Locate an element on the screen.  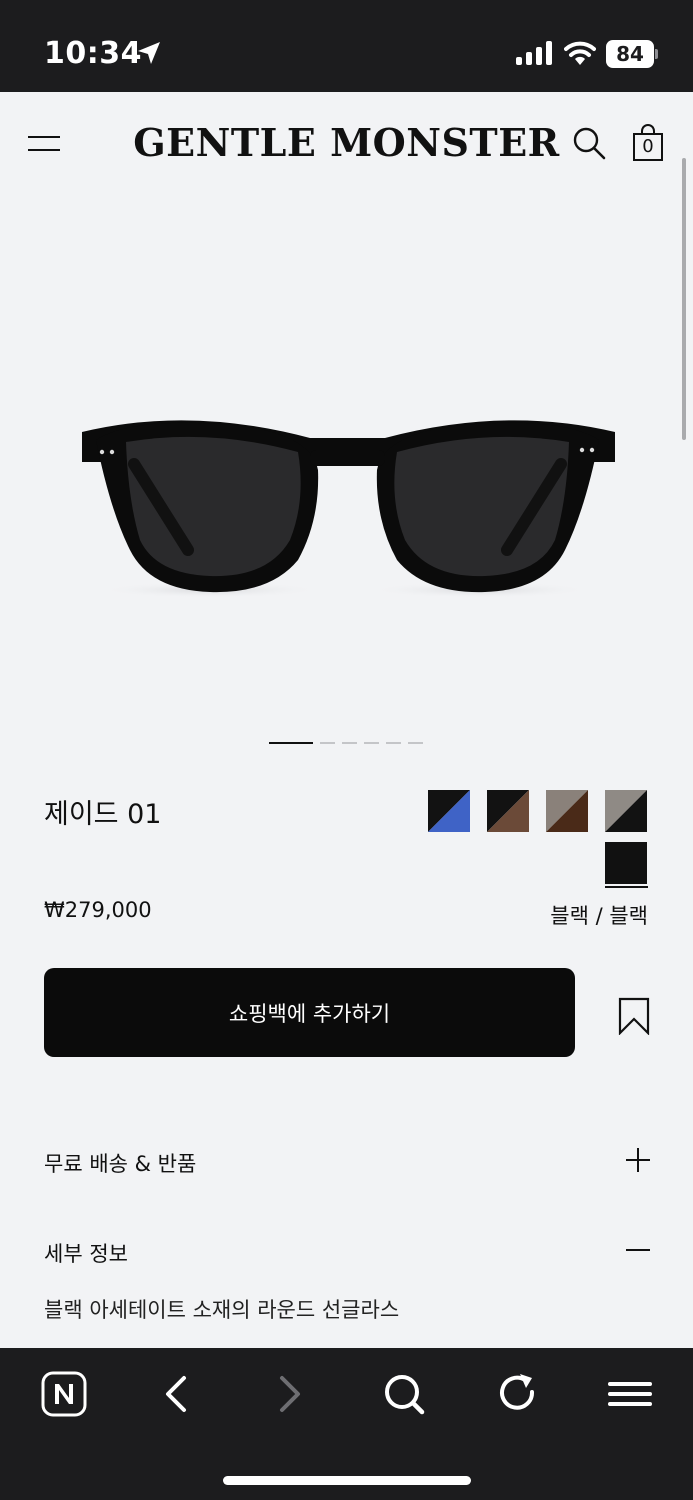
color-swatch-black-black-selected is located at coordinates (626, 863).